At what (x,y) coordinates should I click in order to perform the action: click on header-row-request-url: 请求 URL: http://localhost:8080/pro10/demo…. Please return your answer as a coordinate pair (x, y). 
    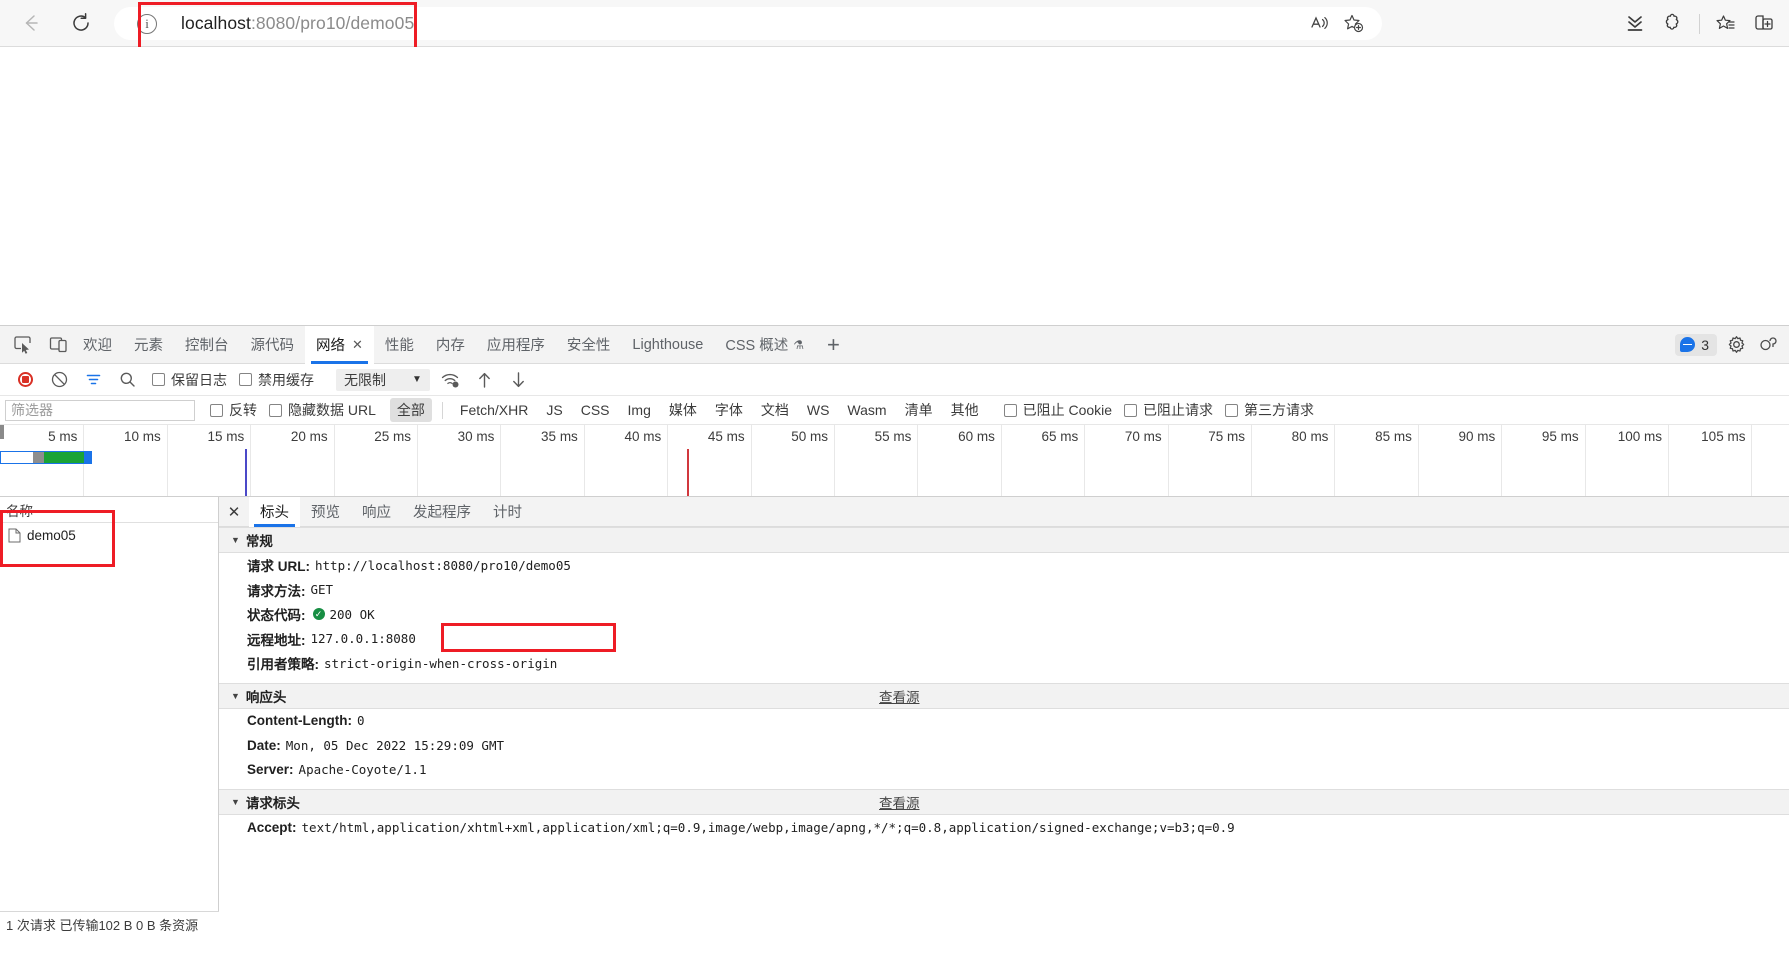
    Looking at the image, I should click on (1004, 565).